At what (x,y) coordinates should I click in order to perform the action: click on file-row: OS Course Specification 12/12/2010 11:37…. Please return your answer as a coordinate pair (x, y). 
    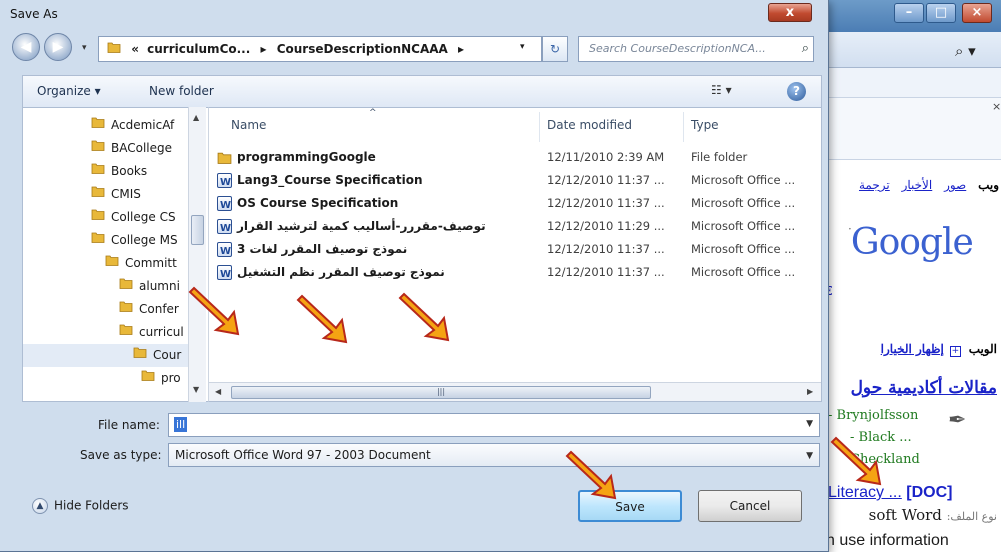
    Looking at the image, I should click on (515, 204).